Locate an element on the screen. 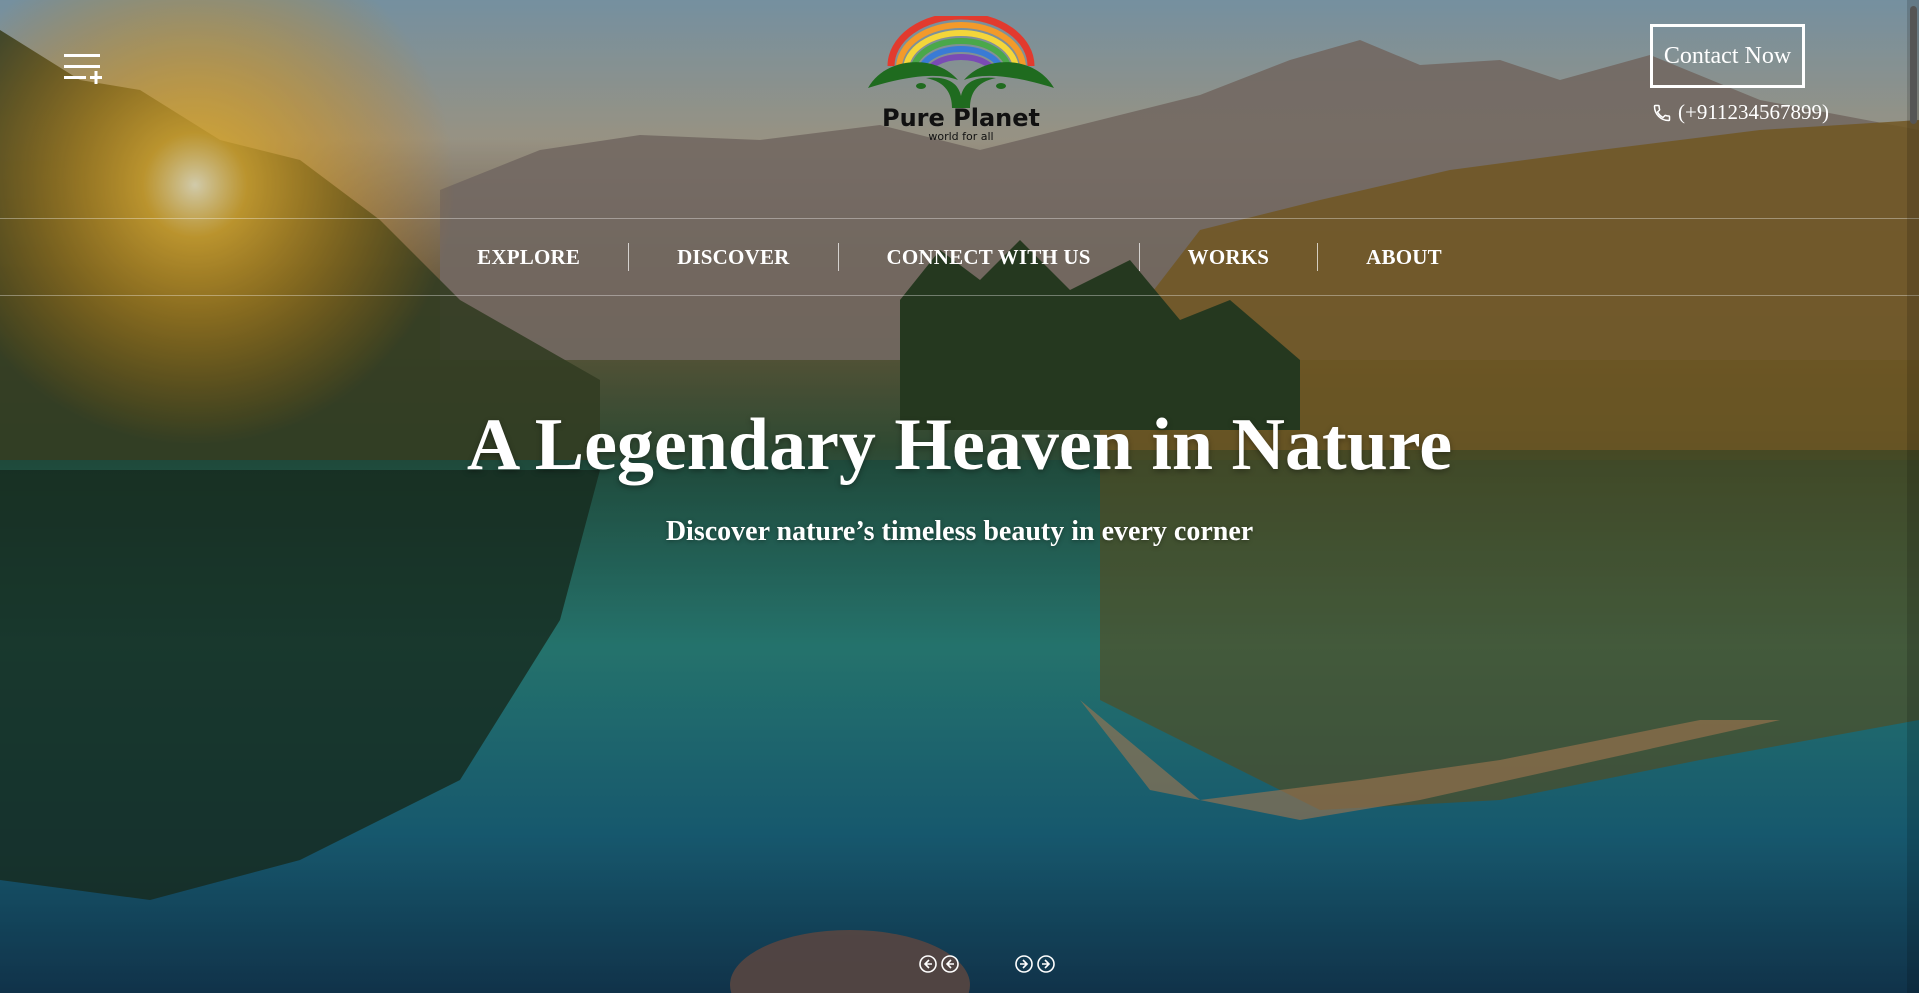 This screenshot has height=993, width=1919. phone-number: (+911234567899) is located at coordinates (1754, 112).